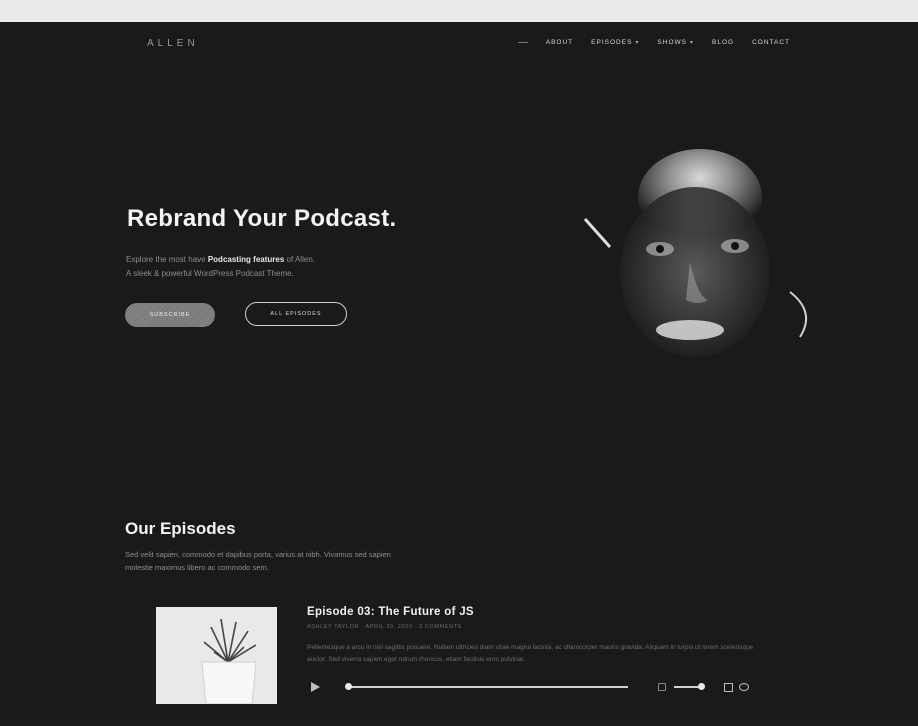  I want to click on subscribe-button: Subscribe, so click(170, 315).